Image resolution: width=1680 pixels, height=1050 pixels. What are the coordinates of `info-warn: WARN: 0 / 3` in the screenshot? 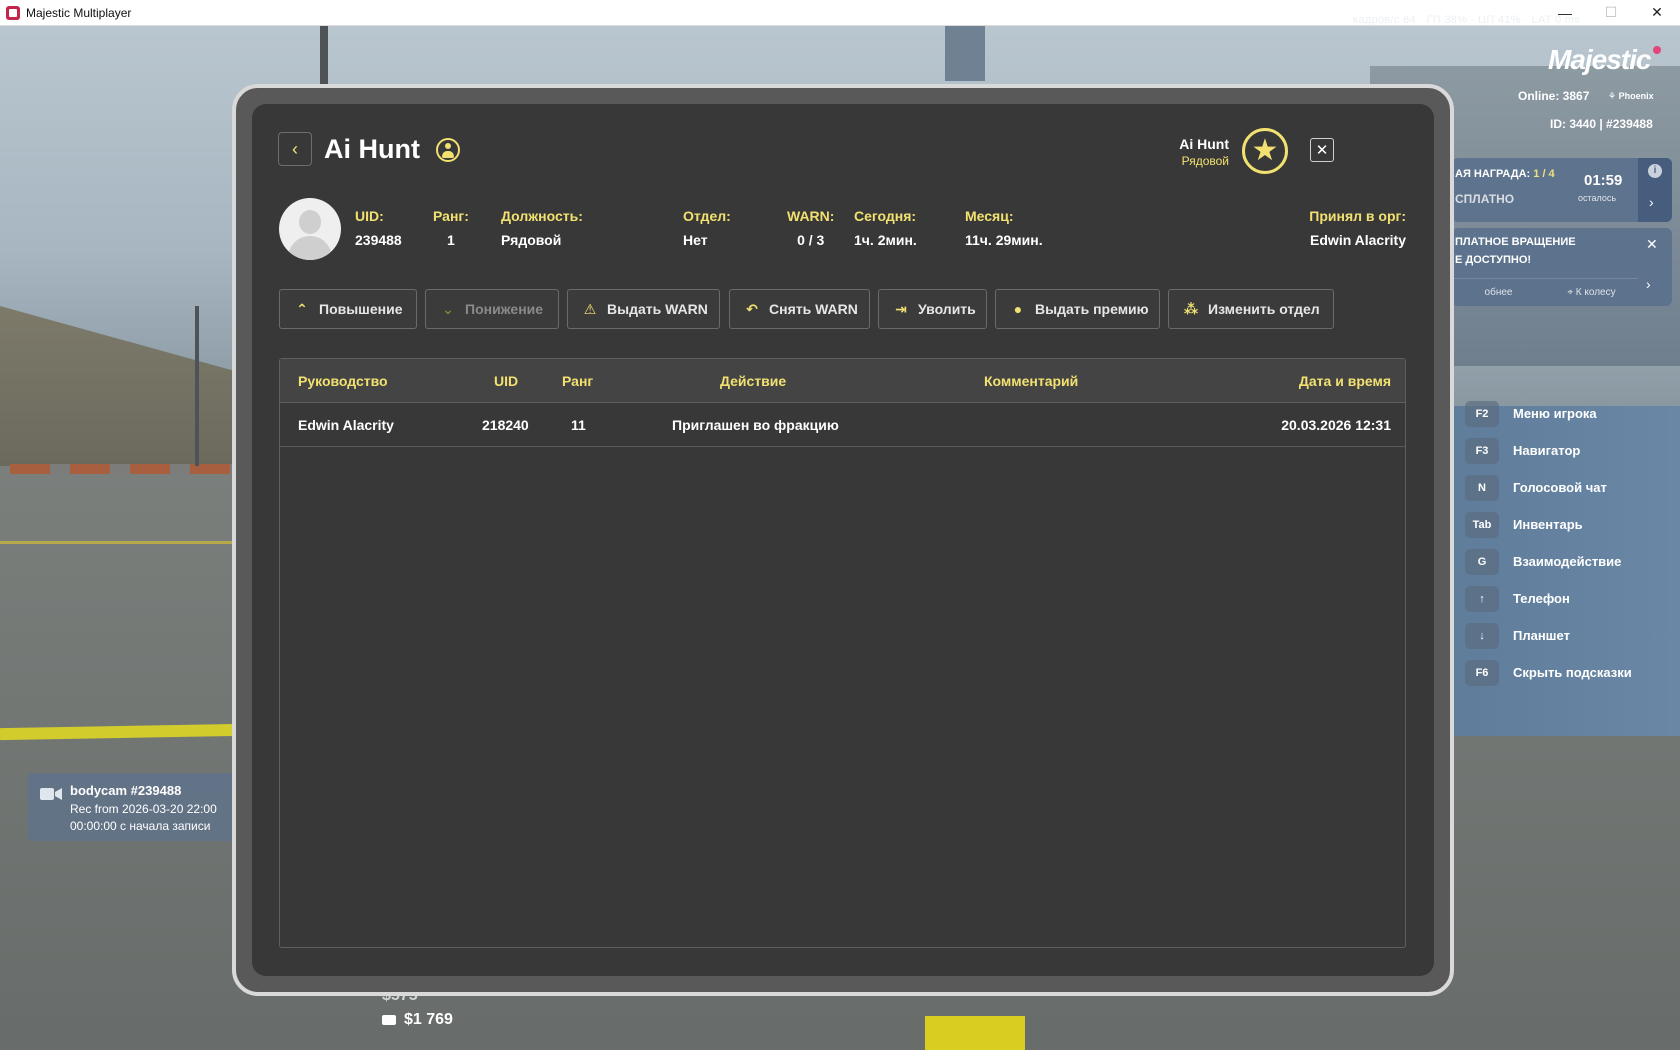 It's located at (810, 228).